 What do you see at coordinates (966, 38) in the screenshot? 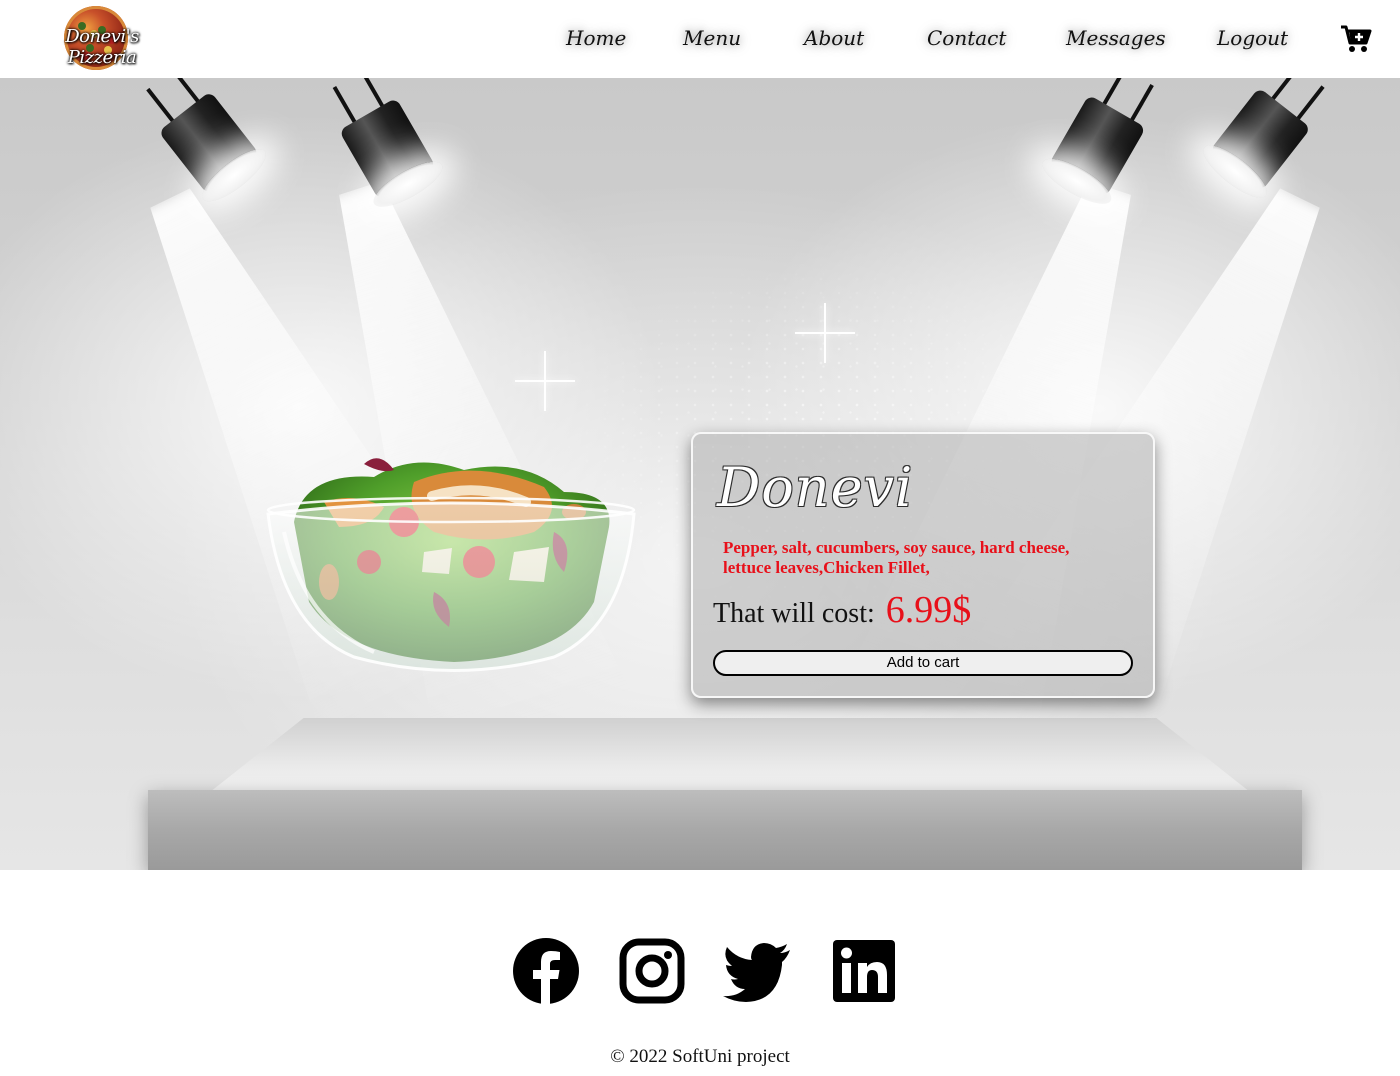
I see `nav-contact: Contact` at bounding box center [966, 38].